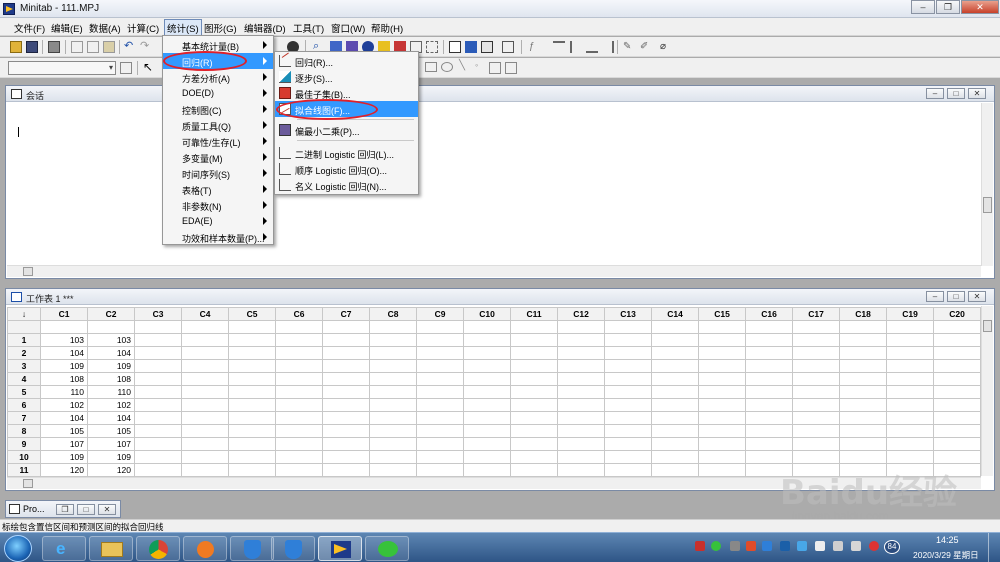  What do you see at coordinates (923, 7) in the screenshot?
I see `minimize-button: –` at bounding box center [923, 7].